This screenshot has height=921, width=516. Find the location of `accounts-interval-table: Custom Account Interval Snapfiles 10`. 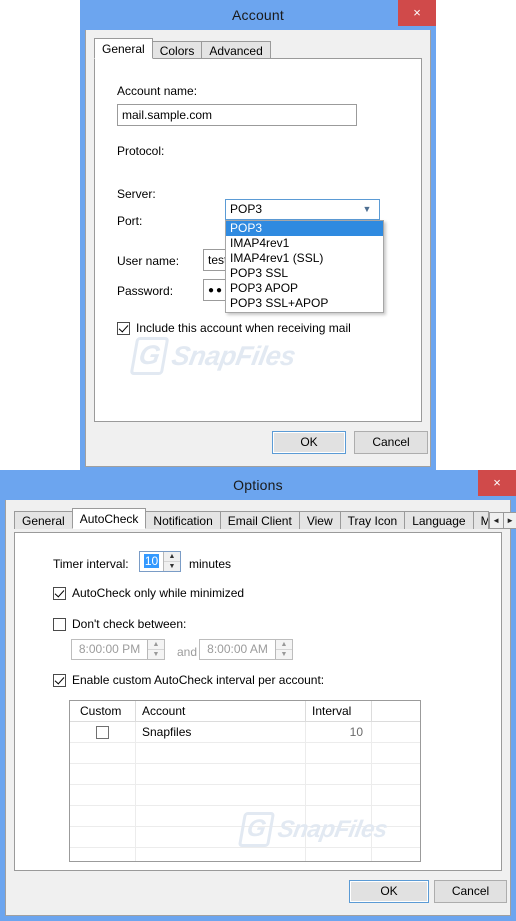

accounts-interval-table: Custom Account Interval Snapfiles 10 is located at coordinates (245, 781).